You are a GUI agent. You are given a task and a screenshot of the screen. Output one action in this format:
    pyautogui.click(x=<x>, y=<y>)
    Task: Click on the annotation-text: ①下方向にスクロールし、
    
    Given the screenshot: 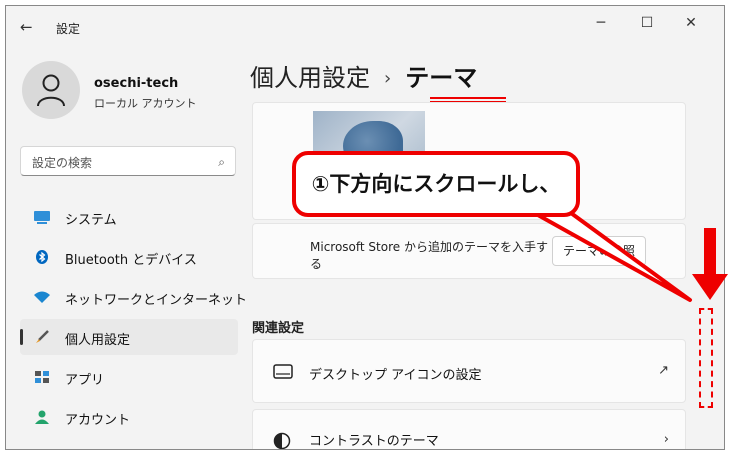 What is the action you would take?
    pyautogui.click(x=436, y=184)
    